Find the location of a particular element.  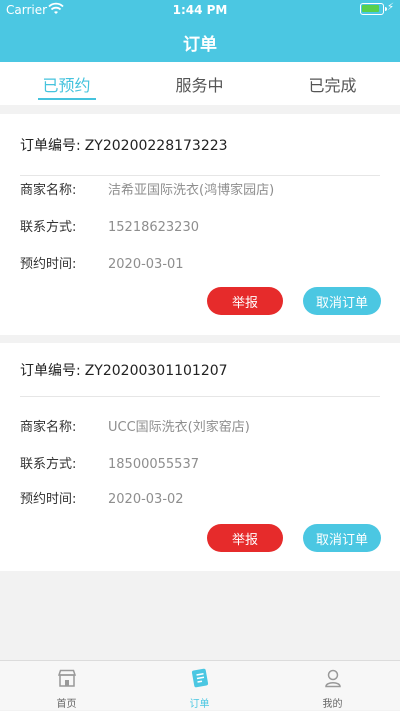

bottom-tab-bar: 首页 订单 我的 is located at coordinates (200, 685).